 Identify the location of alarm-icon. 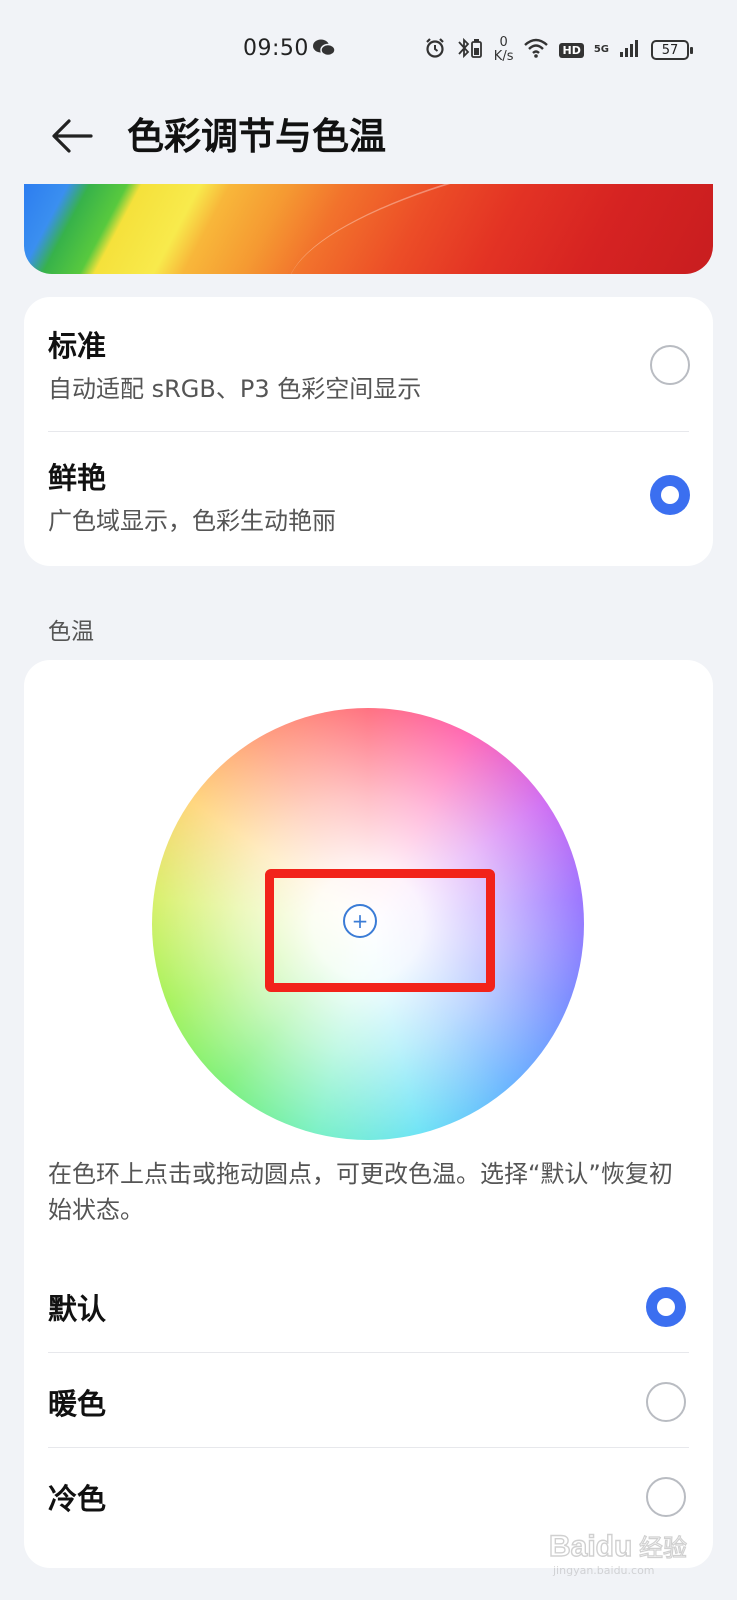
(435, 50).